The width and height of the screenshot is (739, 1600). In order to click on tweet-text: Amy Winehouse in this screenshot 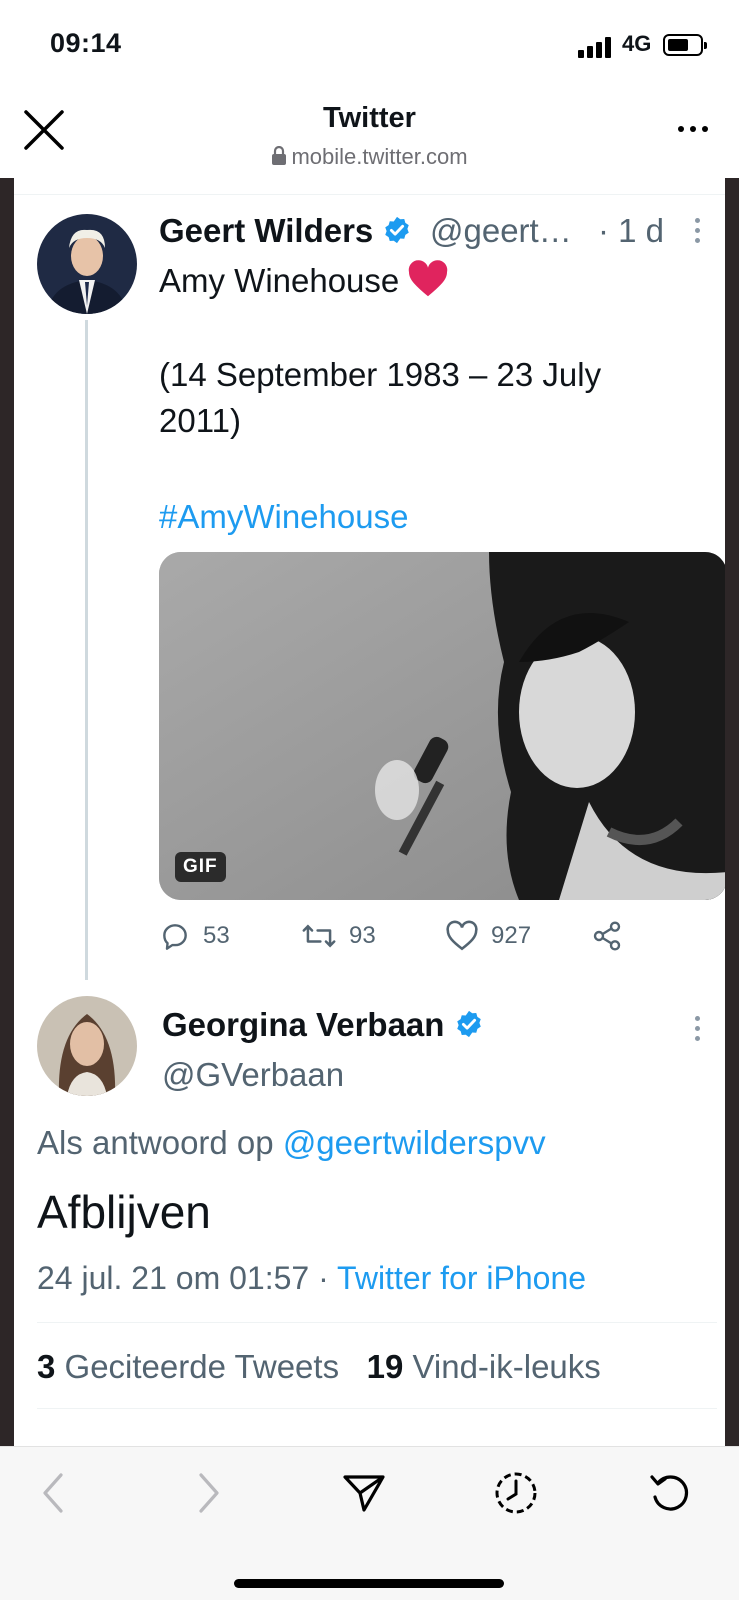, I will do `click(304, 281)`.